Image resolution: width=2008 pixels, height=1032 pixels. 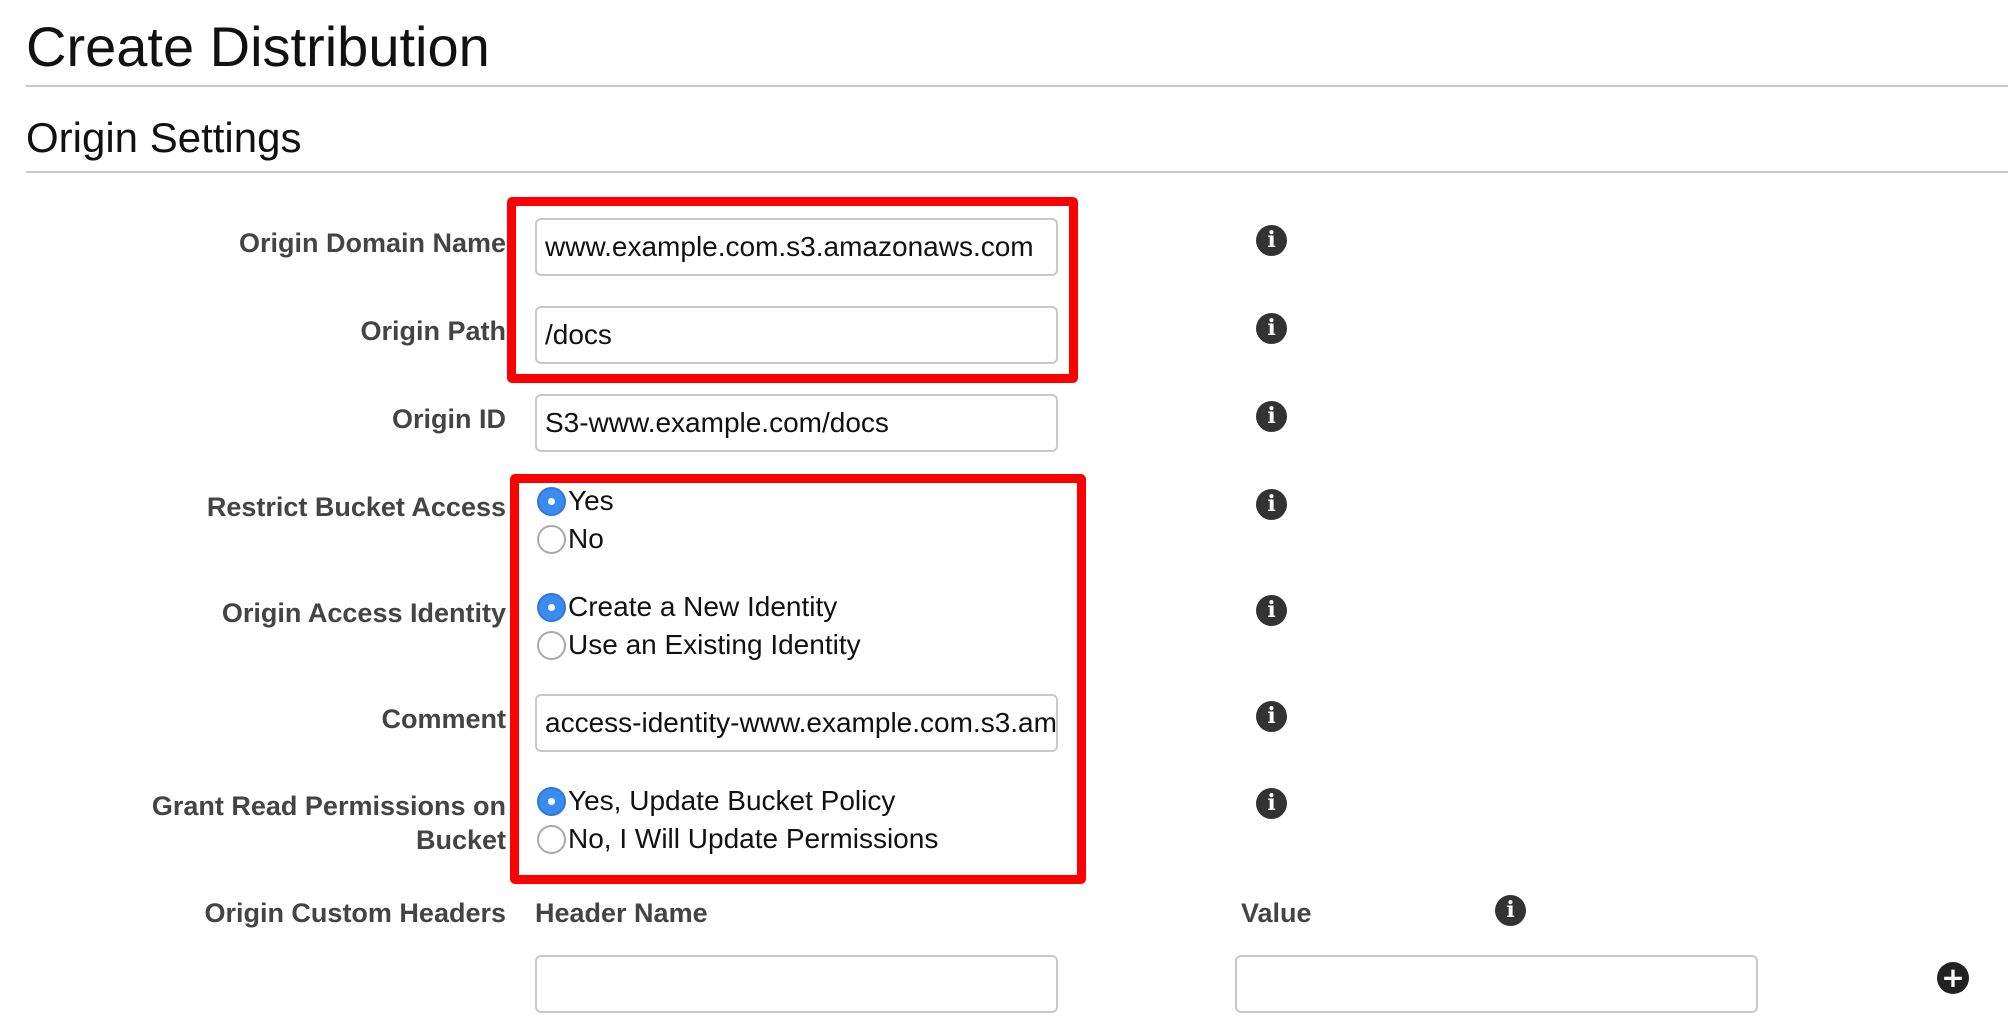 I want to click on header-name-column-label: Header Name, so click(x=621, y=913).